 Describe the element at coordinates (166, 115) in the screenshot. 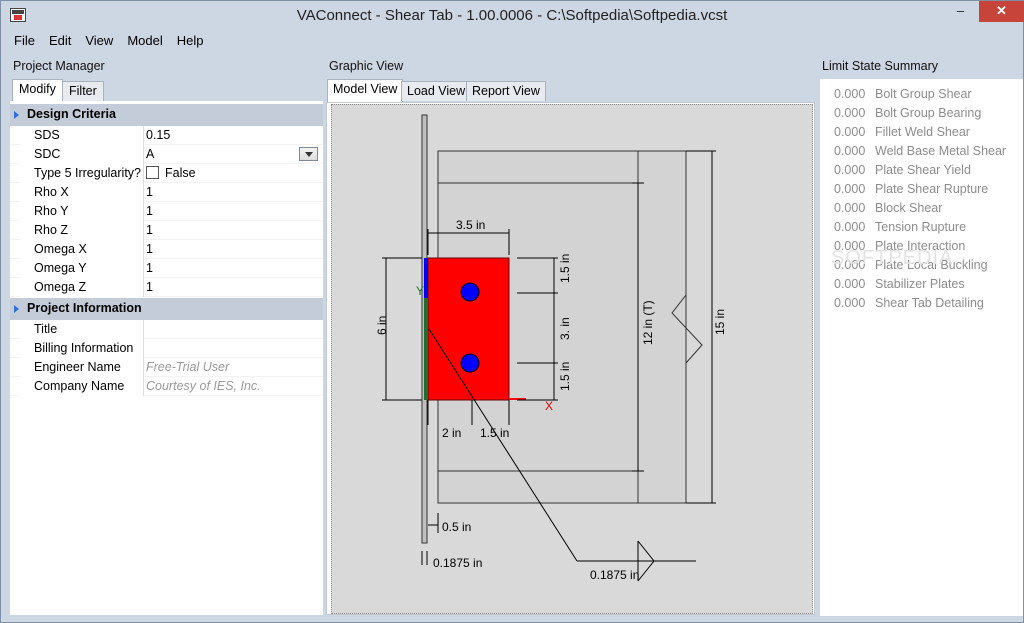

I see `section-design-criteria: Design Criteria` at that location.